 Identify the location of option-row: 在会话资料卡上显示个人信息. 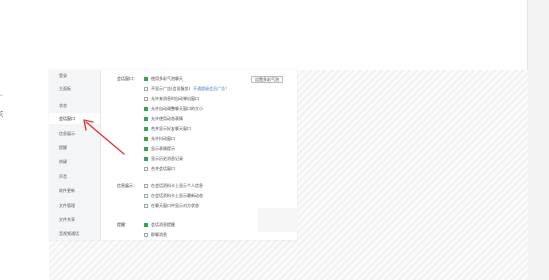
(173, 186).